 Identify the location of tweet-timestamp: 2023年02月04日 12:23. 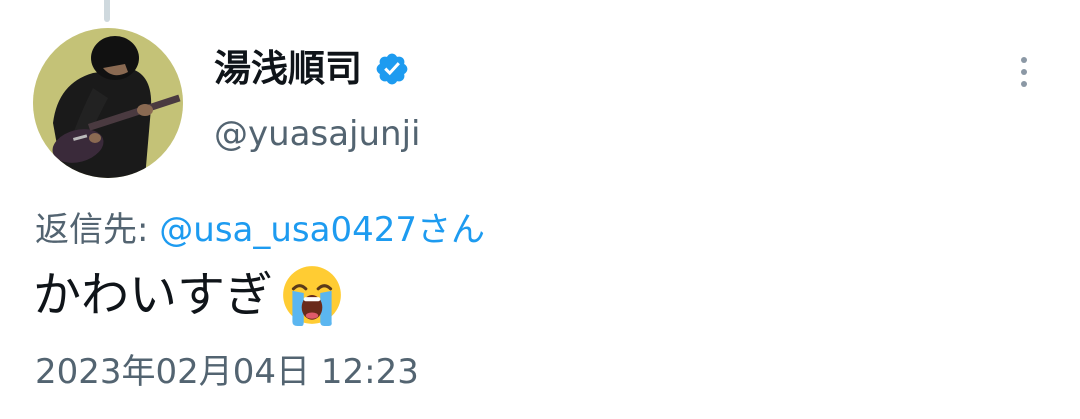
(227, 372).